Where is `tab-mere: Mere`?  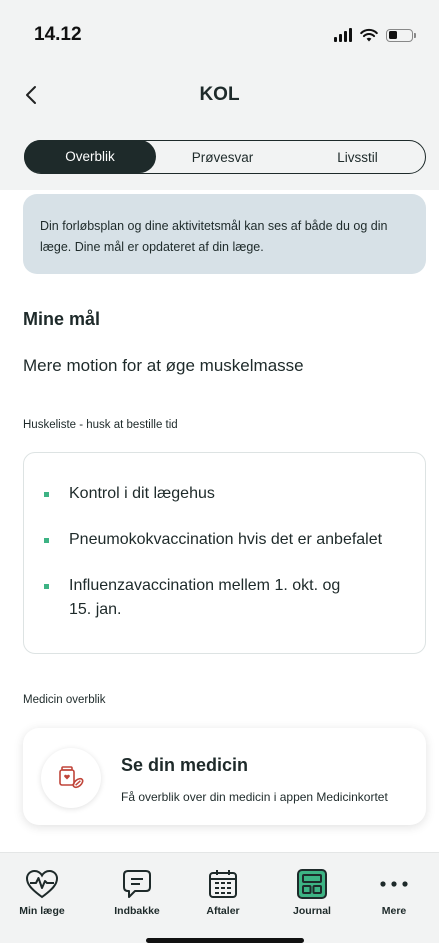 tab-mere: Mere is located at coordinates (394, 892).